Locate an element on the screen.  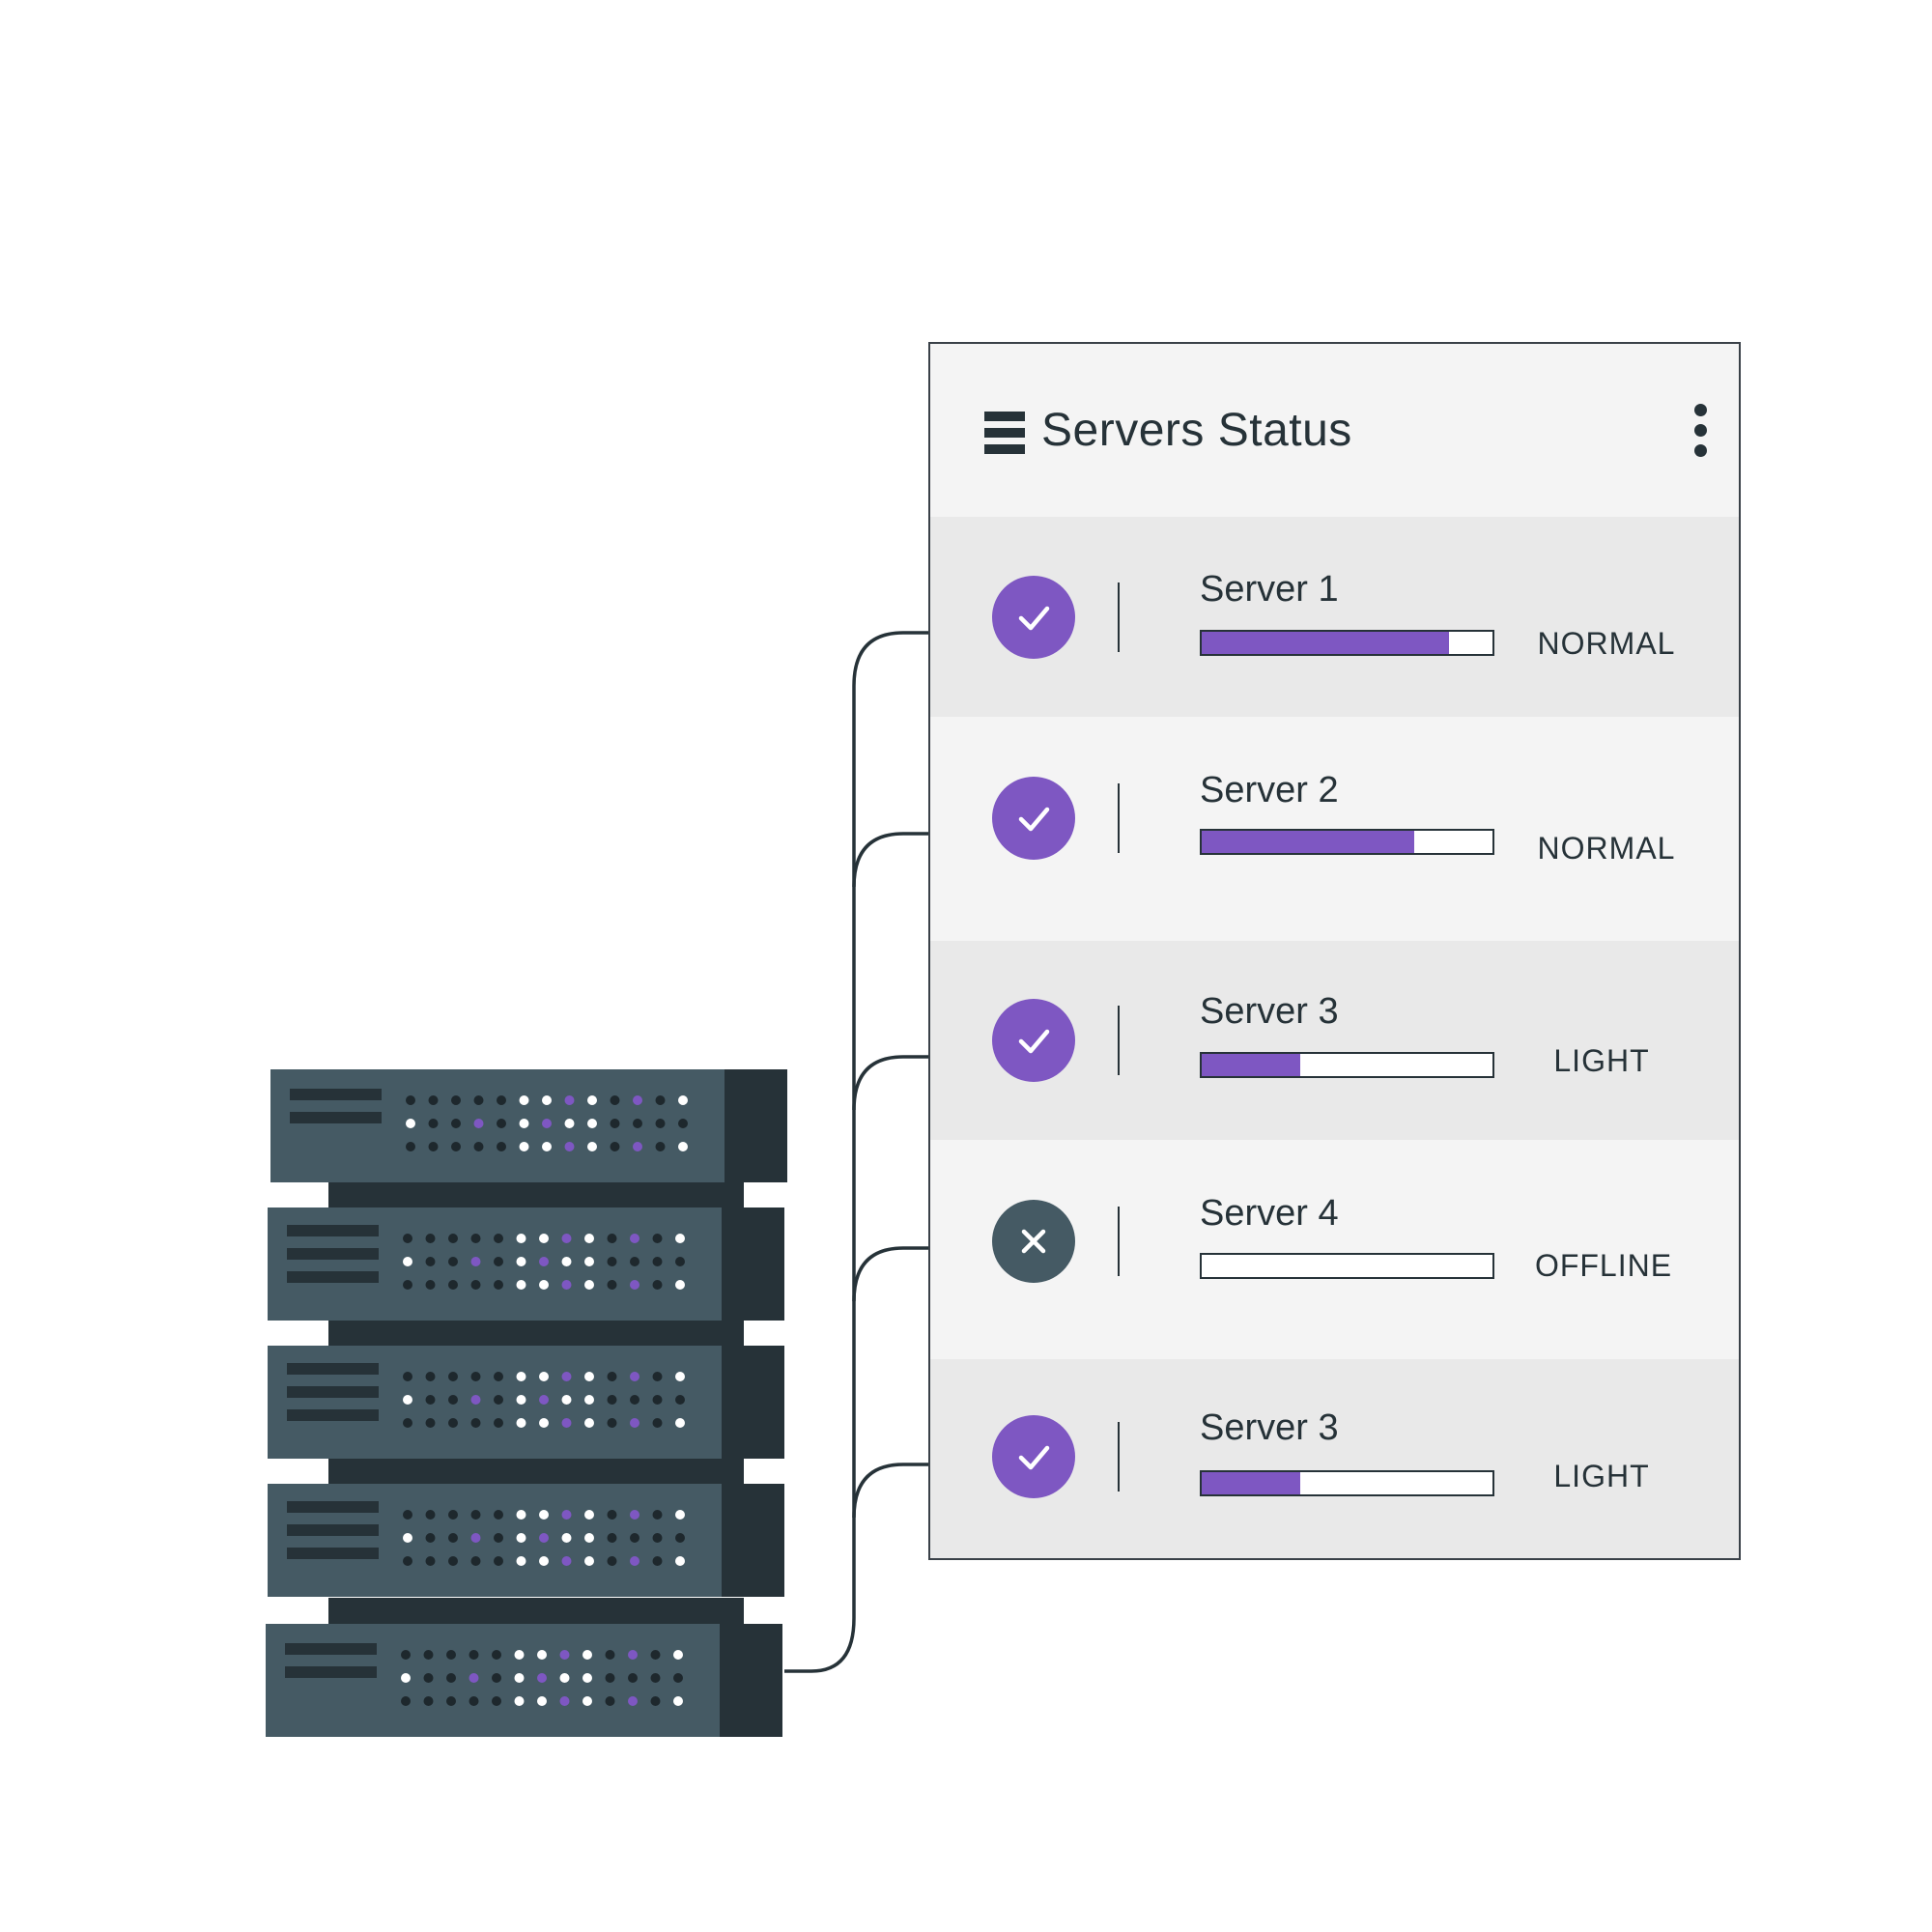
drive-slot is located at coordinates (333, 1553).